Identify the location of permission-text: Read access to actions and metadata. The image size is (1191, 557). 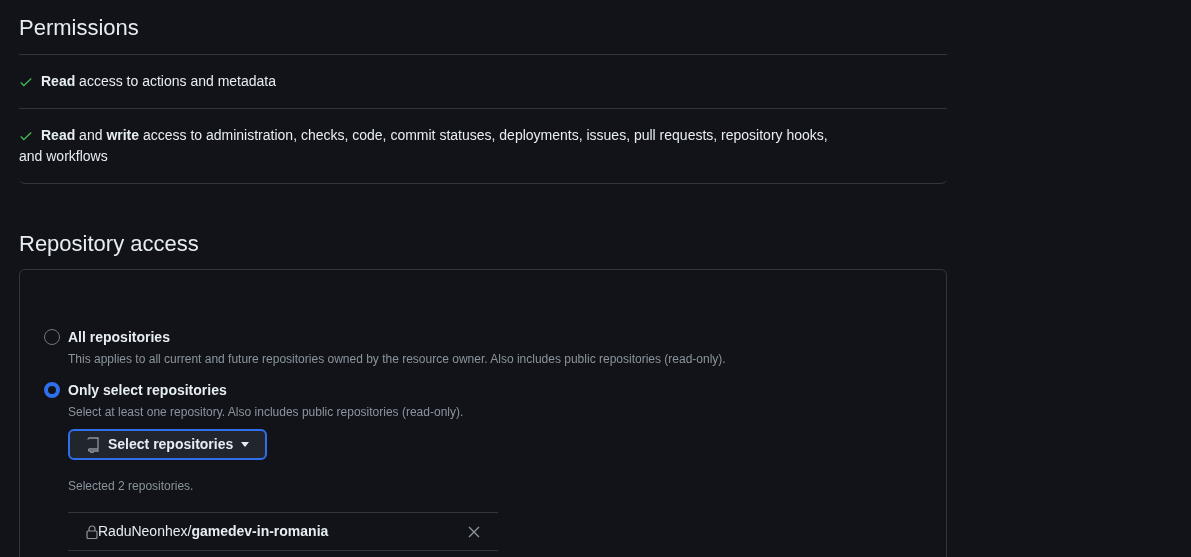
(429, 81).